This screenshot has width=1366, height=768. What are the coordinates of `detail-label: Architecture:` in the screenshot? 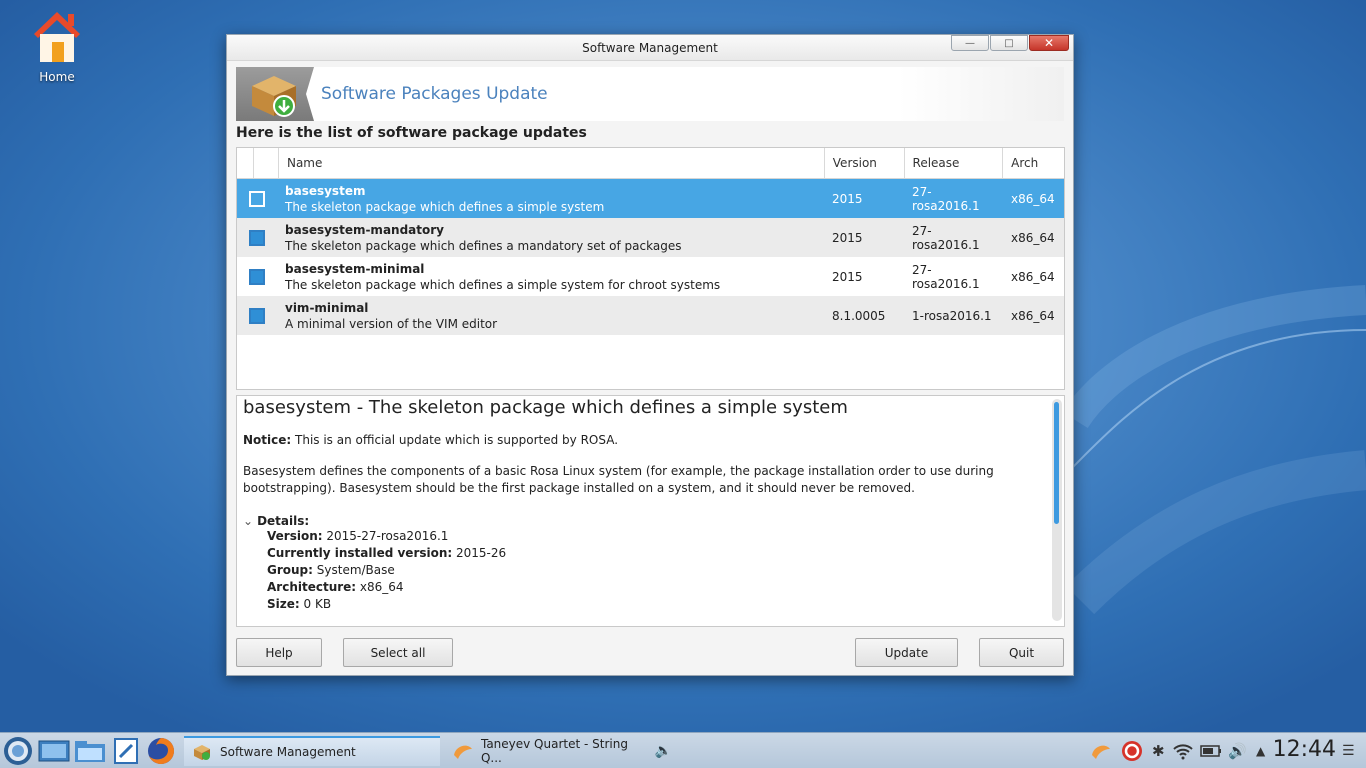 It's located at (312, 587).